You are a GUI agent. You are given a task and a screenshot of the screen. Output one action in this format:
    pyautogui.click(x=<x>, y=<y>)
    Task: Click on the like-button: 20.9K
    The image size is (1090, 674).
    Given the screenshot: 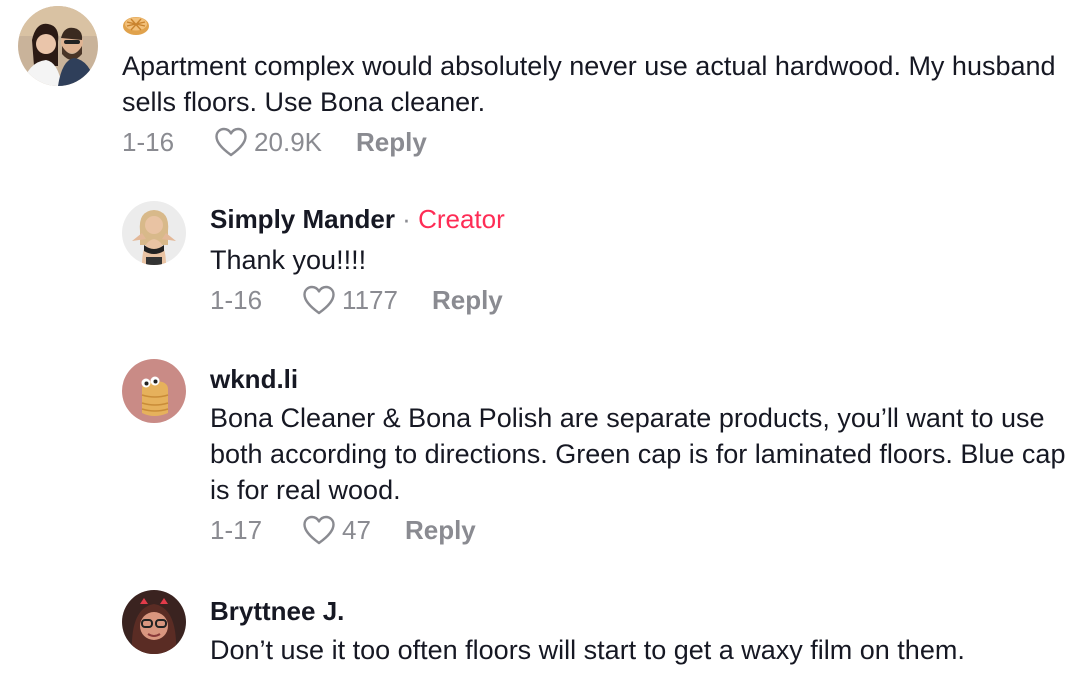 What is the action you would take?
    pyautogui.click(x=268, y=142)
    